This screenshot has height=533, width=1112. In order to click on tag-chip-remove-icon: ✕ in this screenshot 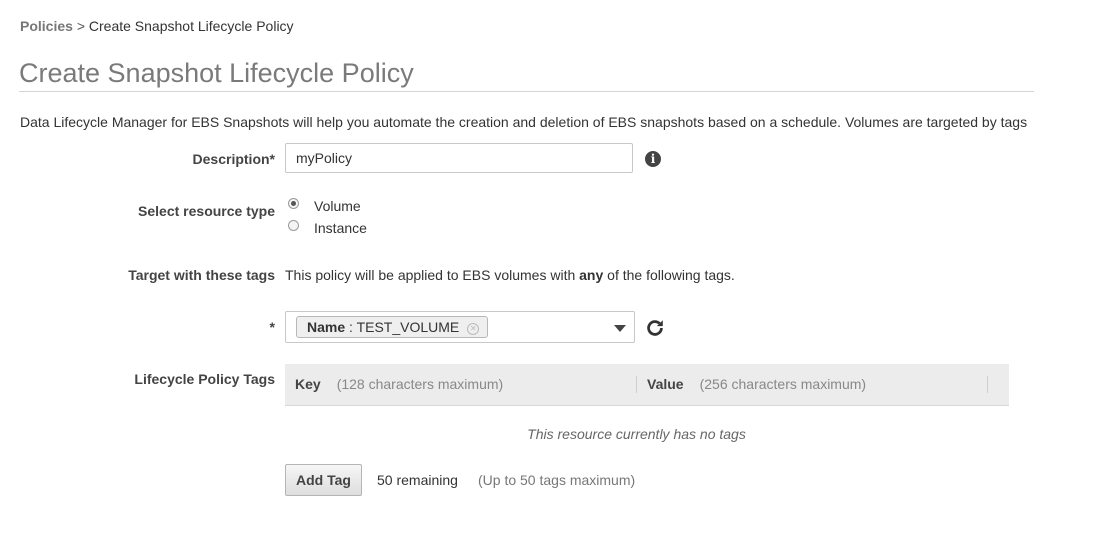, I will do `click(473, 329)`.